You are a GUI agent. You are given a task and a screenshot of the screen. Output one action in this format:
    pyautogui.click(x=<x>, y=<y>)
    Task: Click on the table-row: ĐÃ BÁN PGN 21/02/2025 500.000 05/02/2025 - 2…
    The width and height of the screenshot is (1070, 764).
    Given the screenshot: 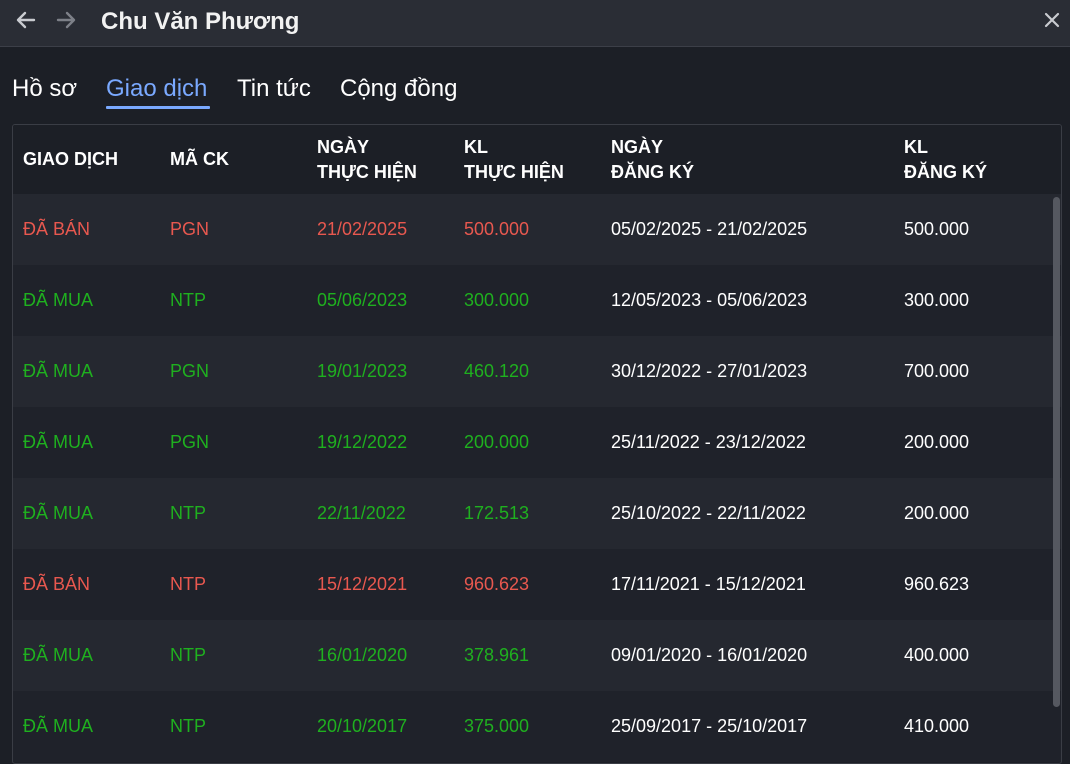 What is the action you would take?
    pyautogui.click(x=537, y=229)
    